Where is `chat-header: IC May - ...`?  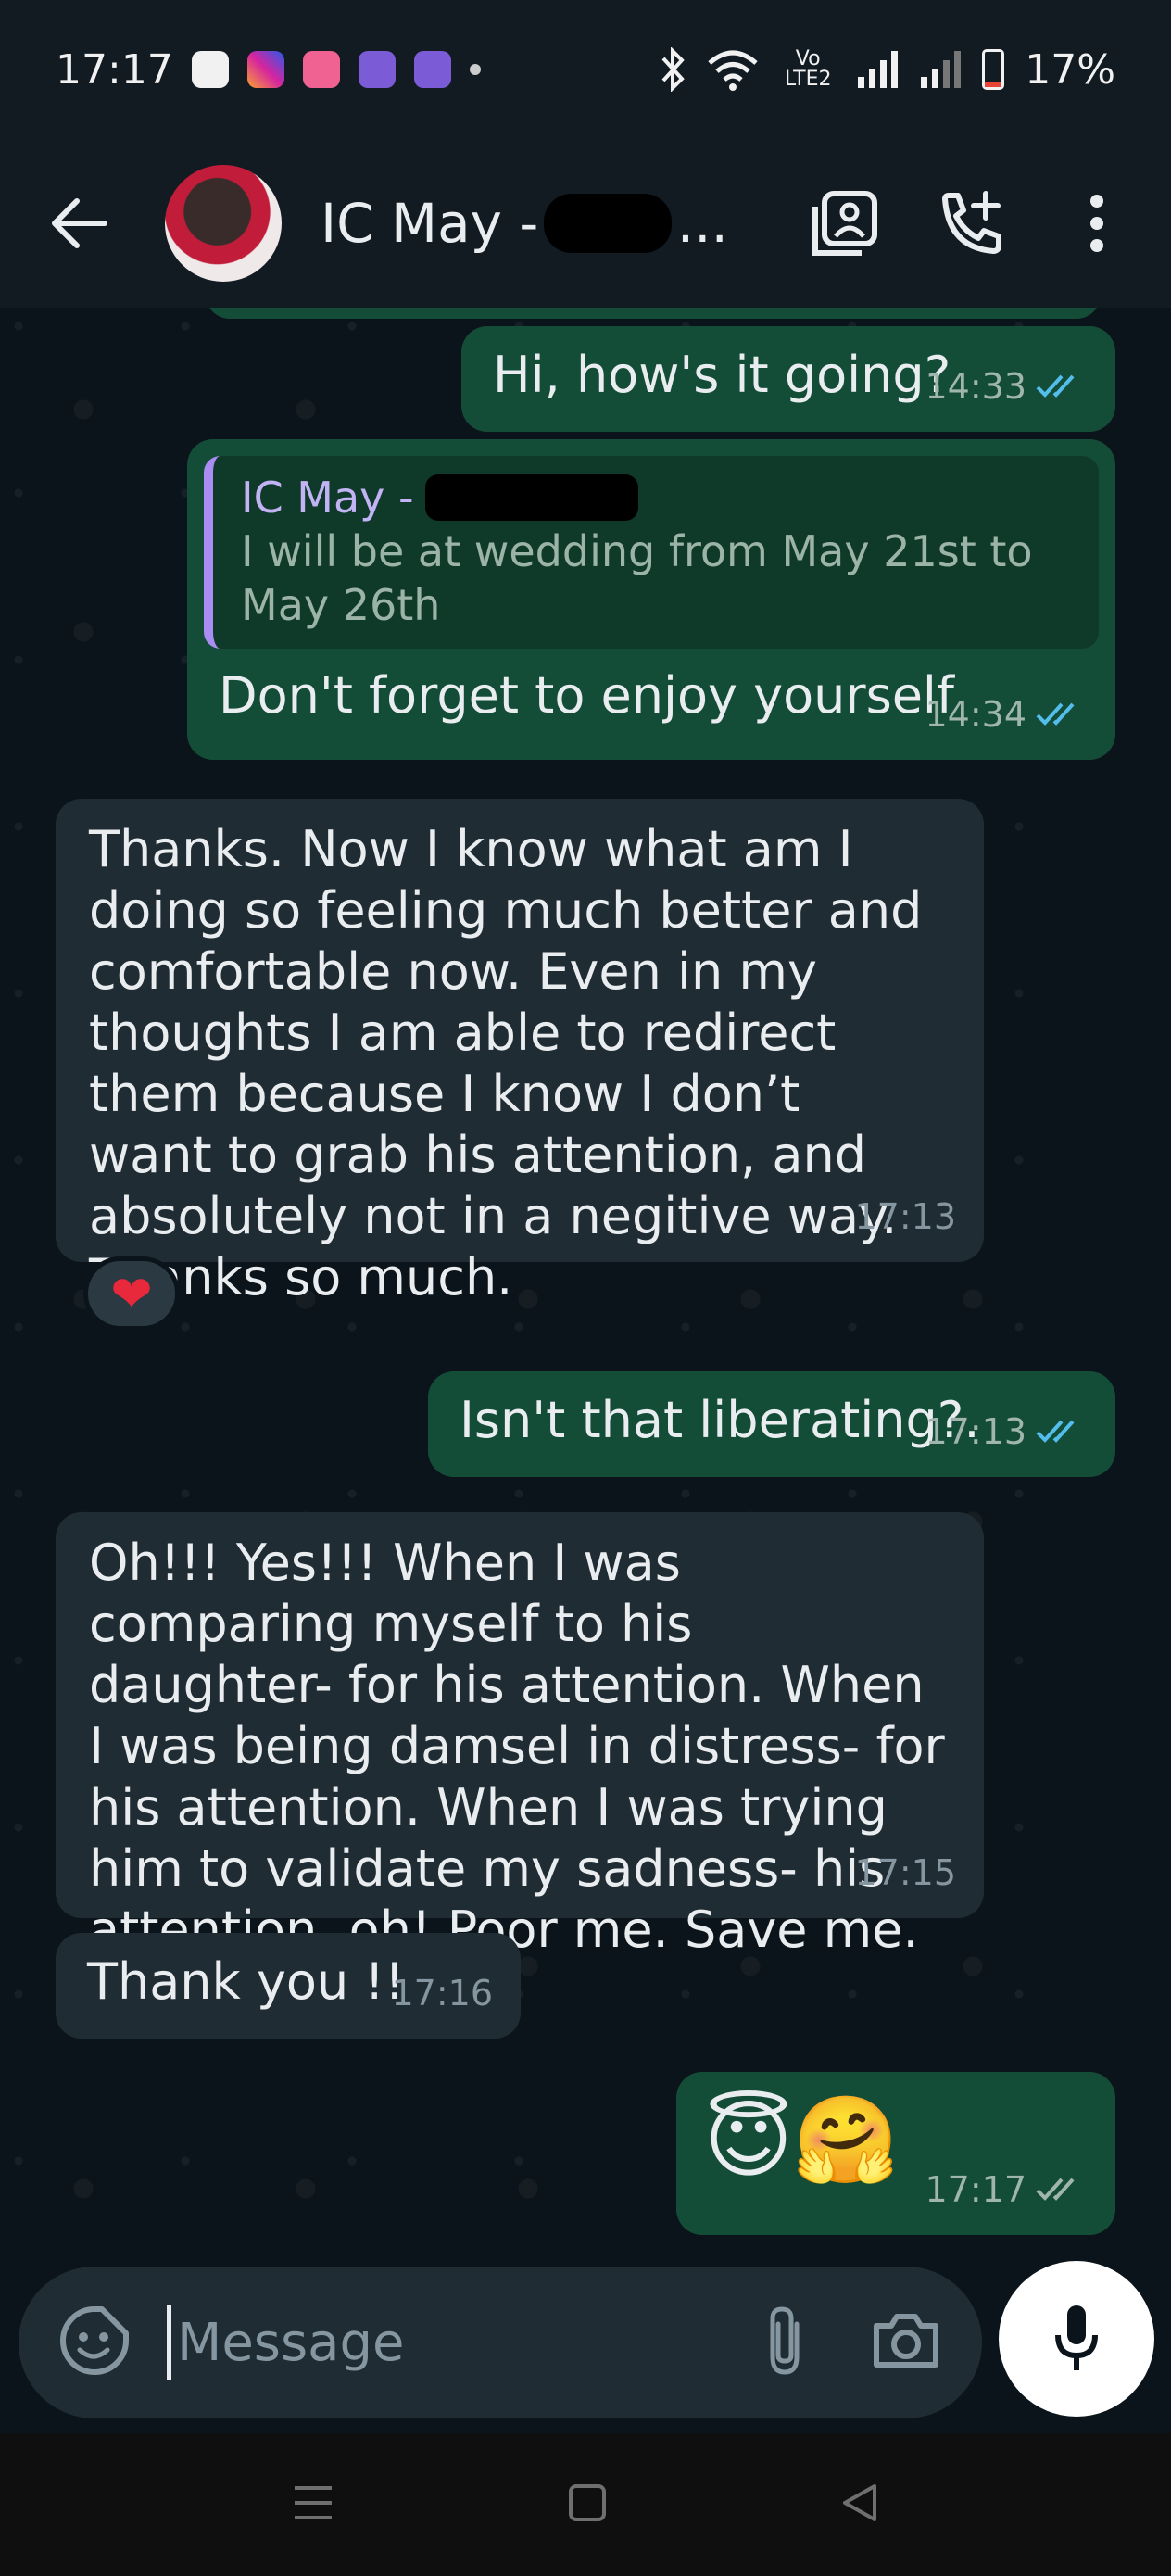 chat-header: IC May - ... is located at coordinates (585, 224).